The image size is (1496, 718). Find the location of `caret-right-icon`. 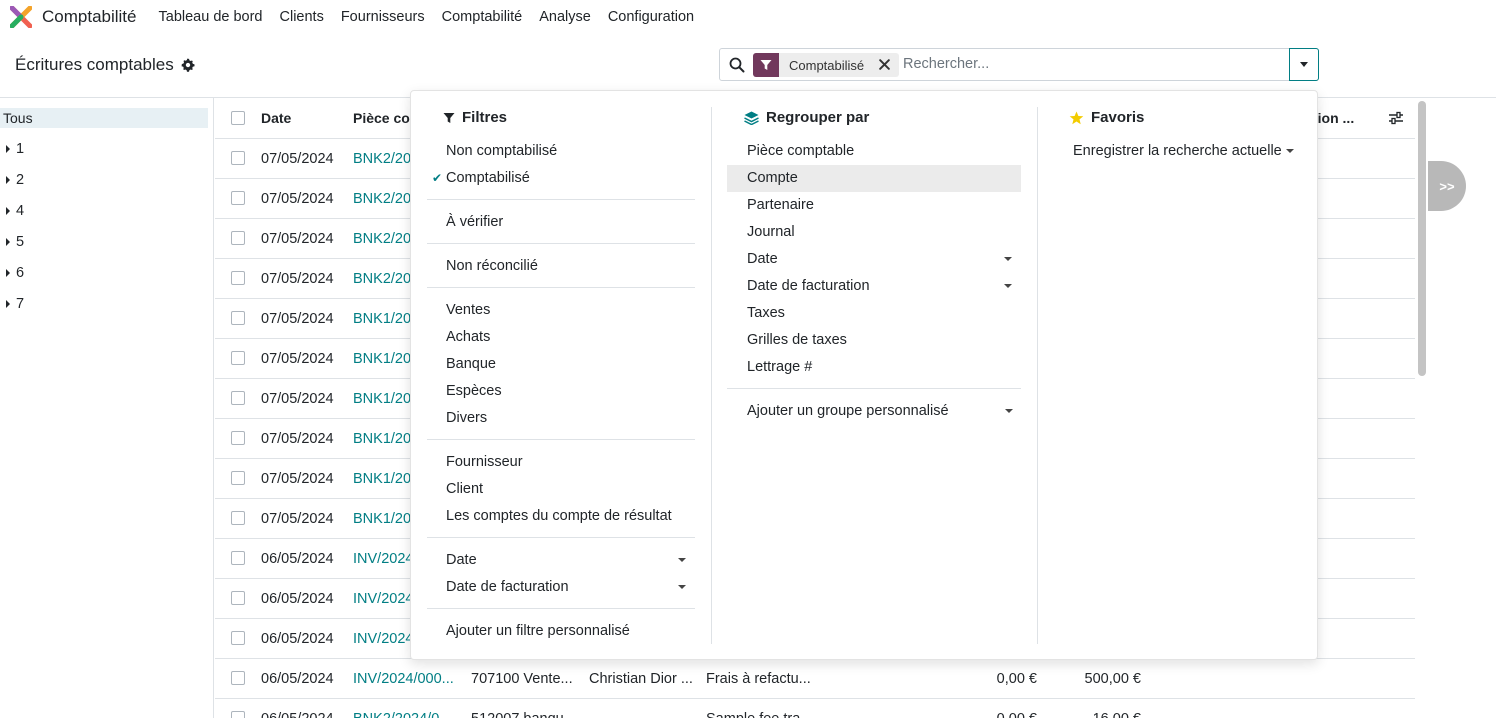

caret-right-icon is located at coordinates (8, 273).